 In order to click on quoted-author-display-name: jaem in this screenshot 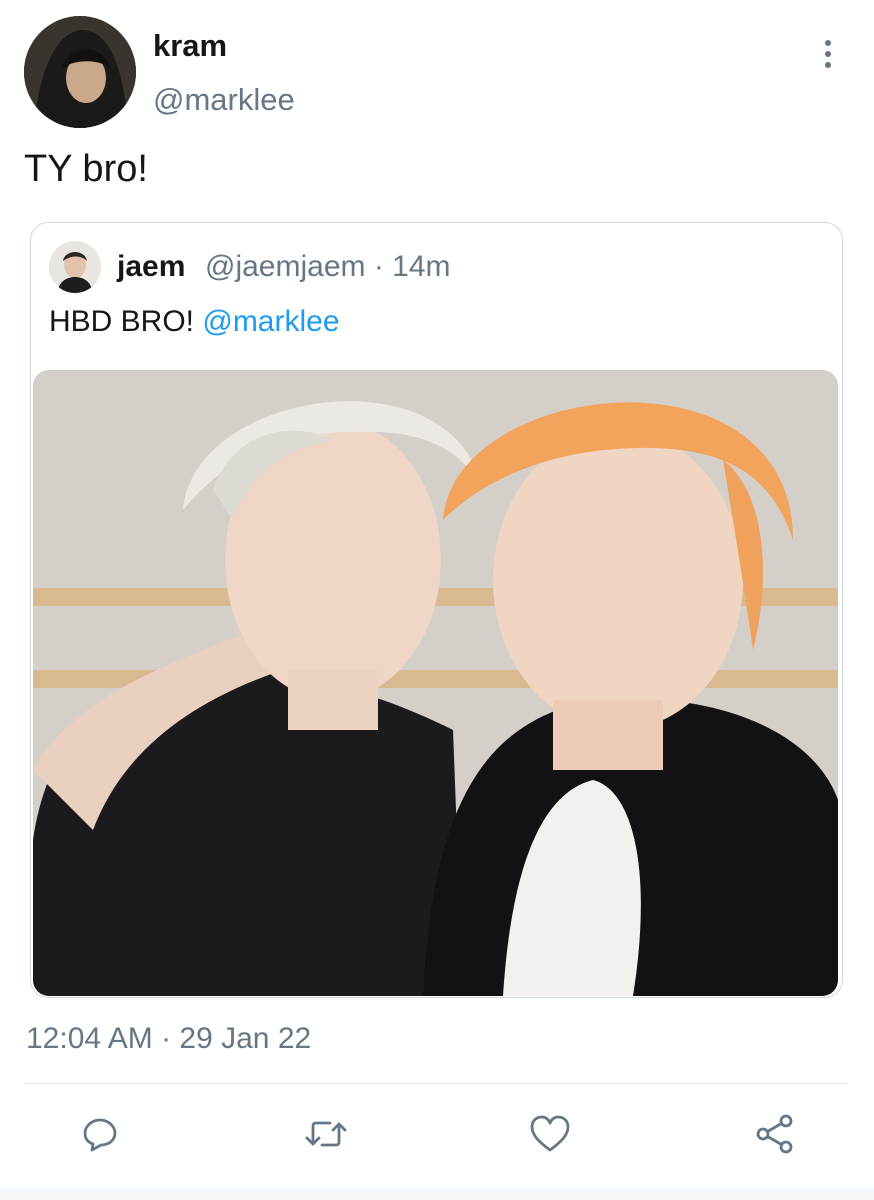, I will do `click(151, 267)`.